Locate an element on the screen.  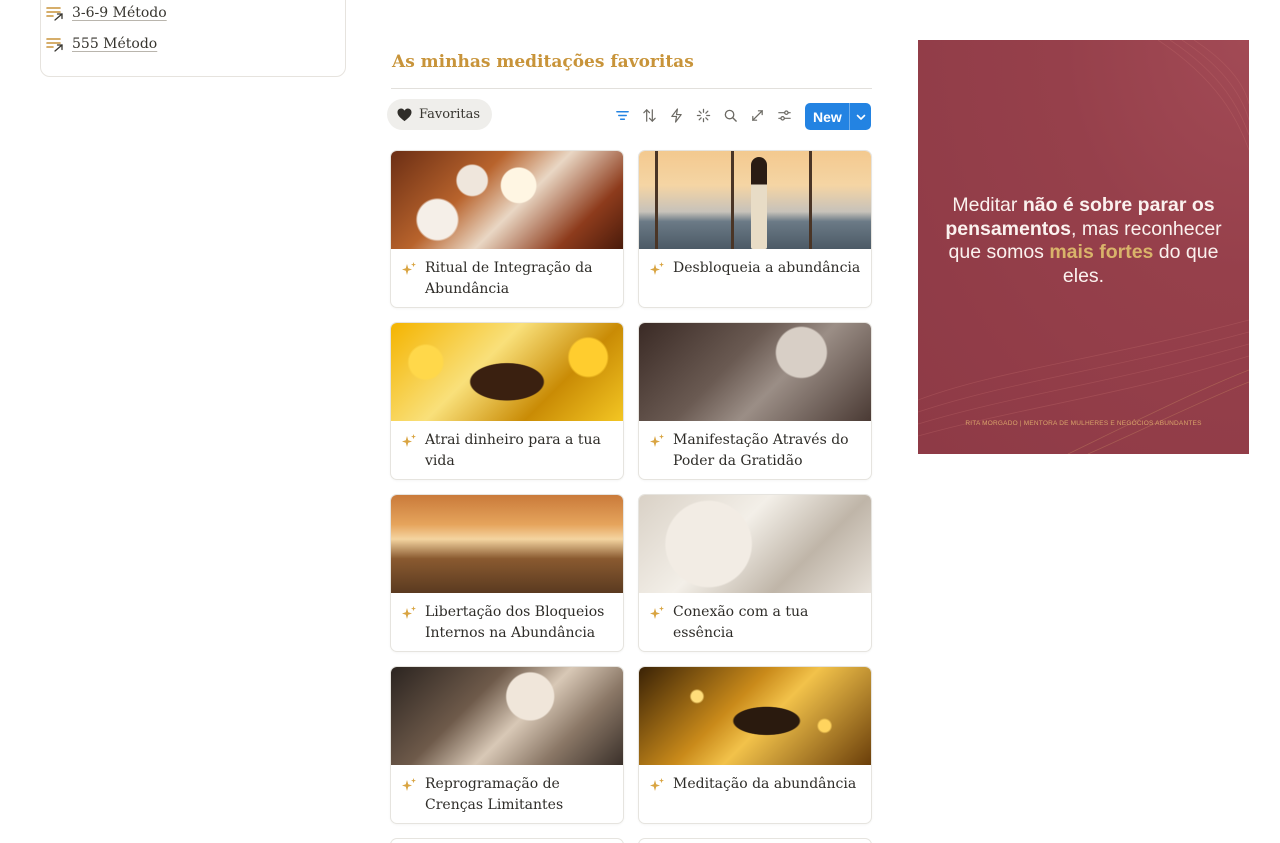
gallery-card: Ritual de Integração da Abundância is located at coordinates (507, 229).